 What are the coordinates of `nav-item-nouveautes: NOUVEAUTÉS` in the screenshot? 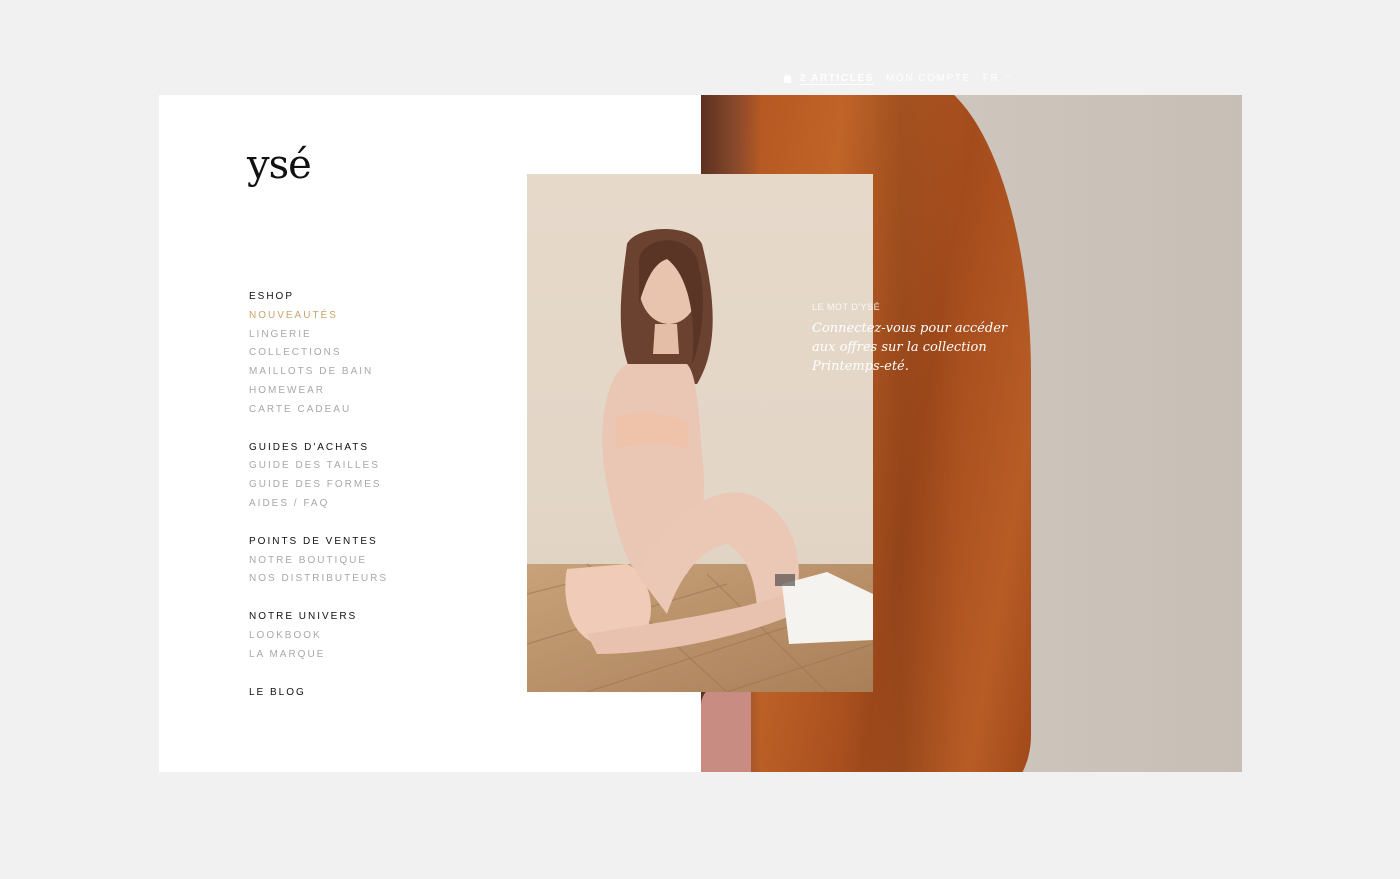 It's located at (318, 316).